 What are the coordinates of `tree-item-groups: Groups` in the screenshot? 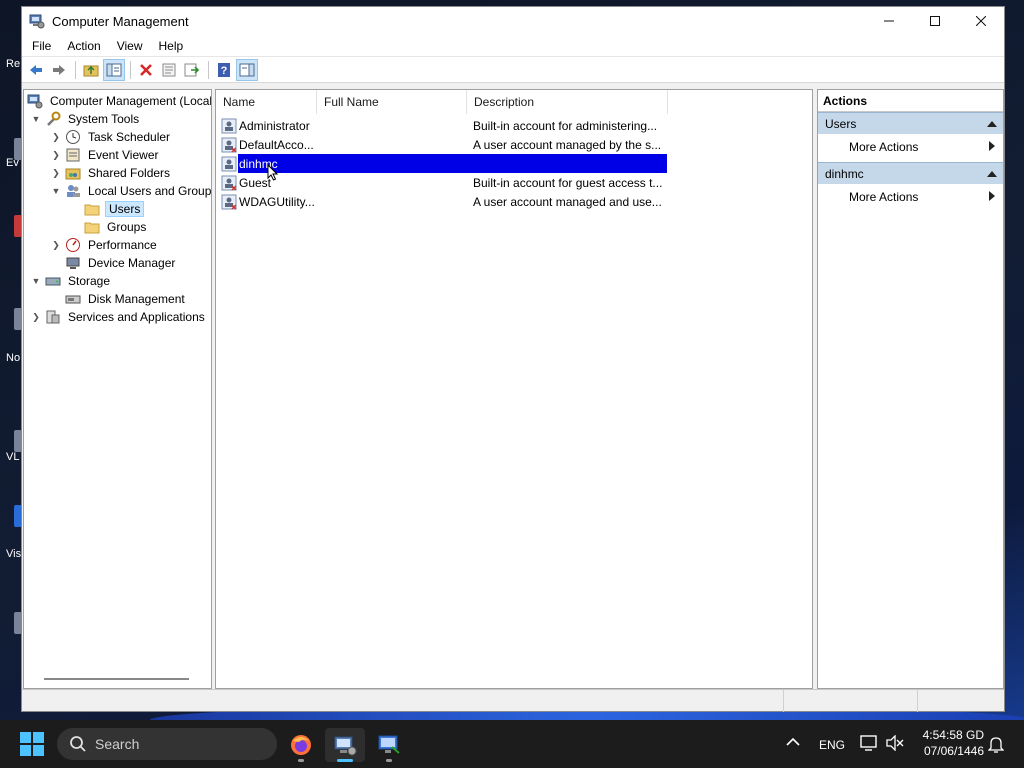 It's located at (116, 227).